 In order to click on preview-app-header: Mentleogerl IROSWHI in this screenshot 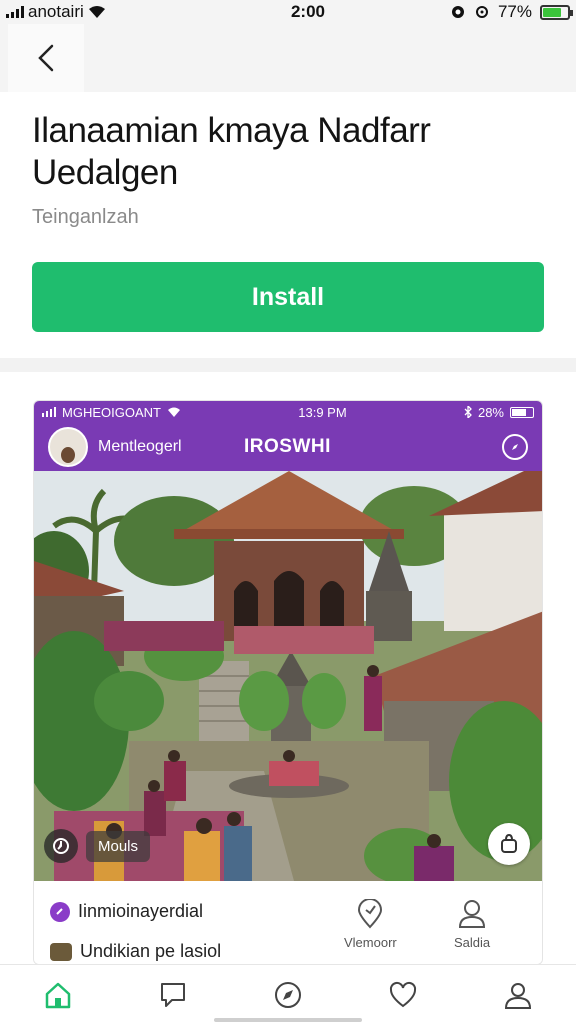, I will do `click(288, 447)`.